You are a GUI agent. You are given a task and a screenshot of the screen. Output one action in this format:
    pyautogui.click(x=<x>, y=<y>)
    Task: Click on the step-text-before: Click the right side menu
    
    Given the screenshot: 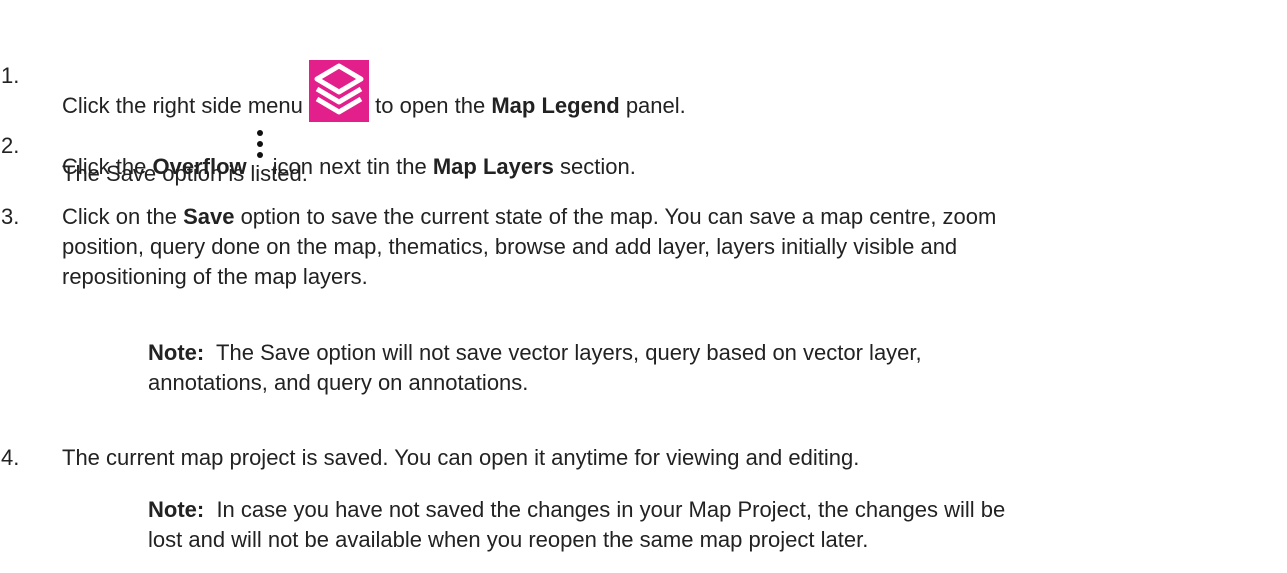 What is the action you would take?
    pyautogui.click(x=182, y=105)
    